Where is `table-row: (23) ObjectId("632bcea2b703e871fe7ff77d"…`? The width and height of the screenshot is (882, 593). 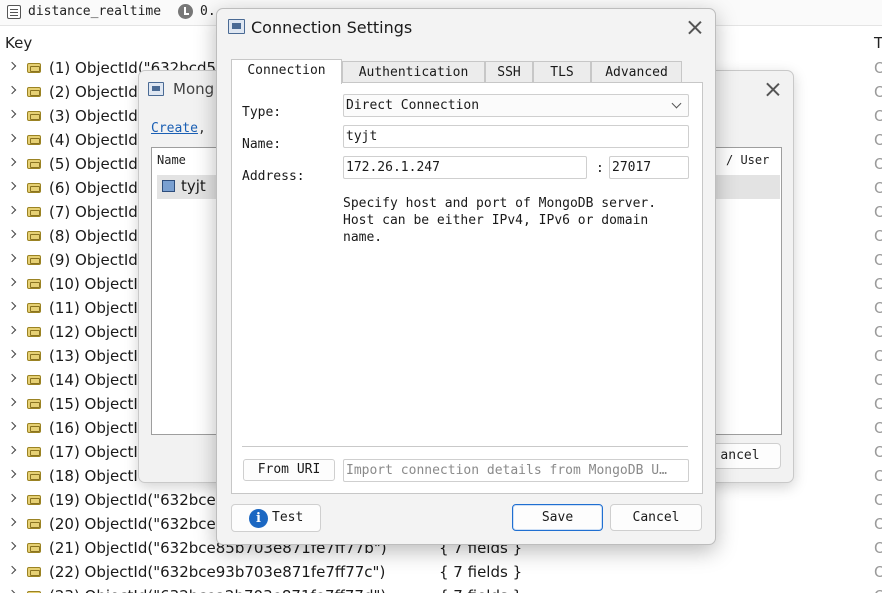 table-row: (23) ObjectId("632bcea2b703e871fe7ff77d"… is located at coordinates (441, 588).